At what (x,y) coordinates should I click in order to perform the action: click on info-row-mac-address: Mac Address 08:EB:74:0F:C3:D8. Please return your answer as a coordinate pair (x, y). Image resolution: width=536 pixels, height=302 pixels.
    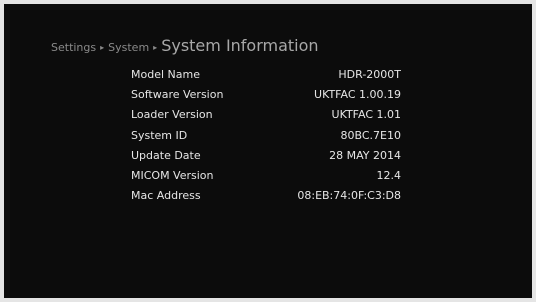
    Looking at the image, I should click on (266, 196).